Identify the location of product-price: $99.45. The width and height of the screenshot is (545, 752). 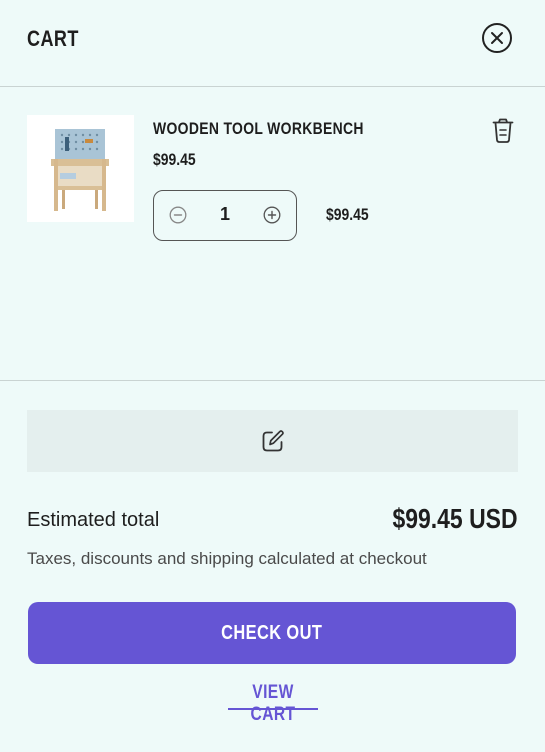
(174, 159).